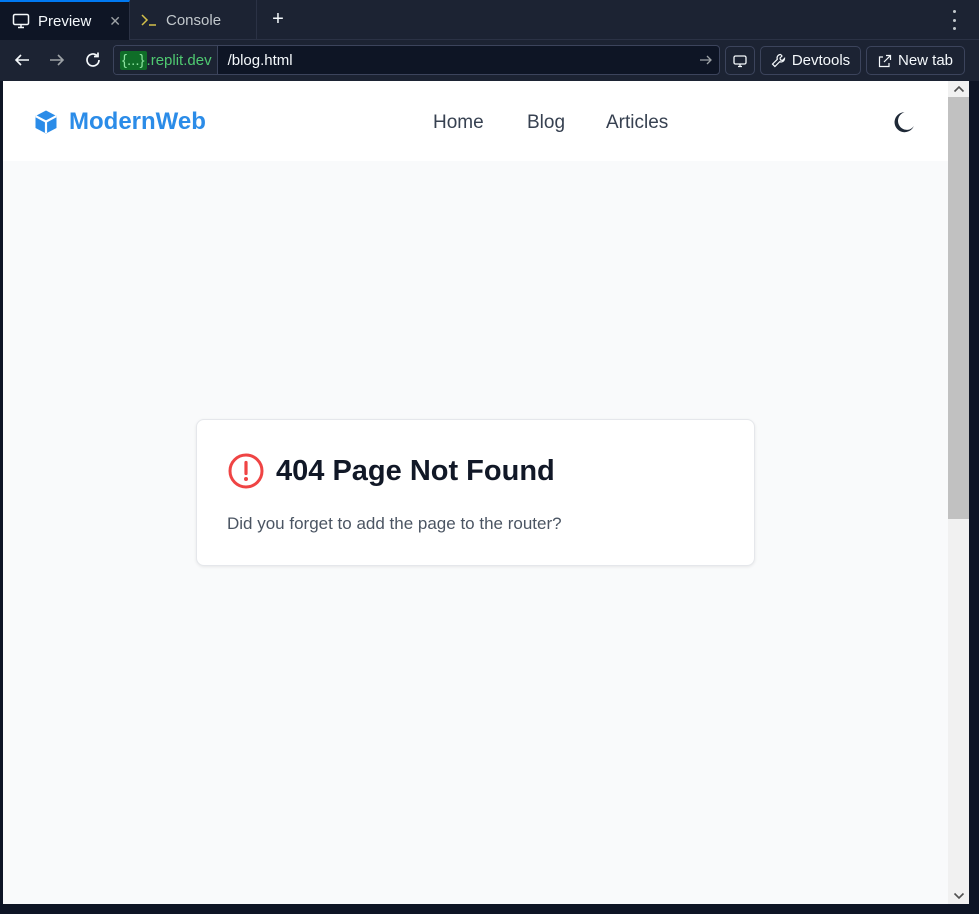 The height and width of the screenshot is (914, 979). I want to click on vertical-scrollbar, so click(958, 492).